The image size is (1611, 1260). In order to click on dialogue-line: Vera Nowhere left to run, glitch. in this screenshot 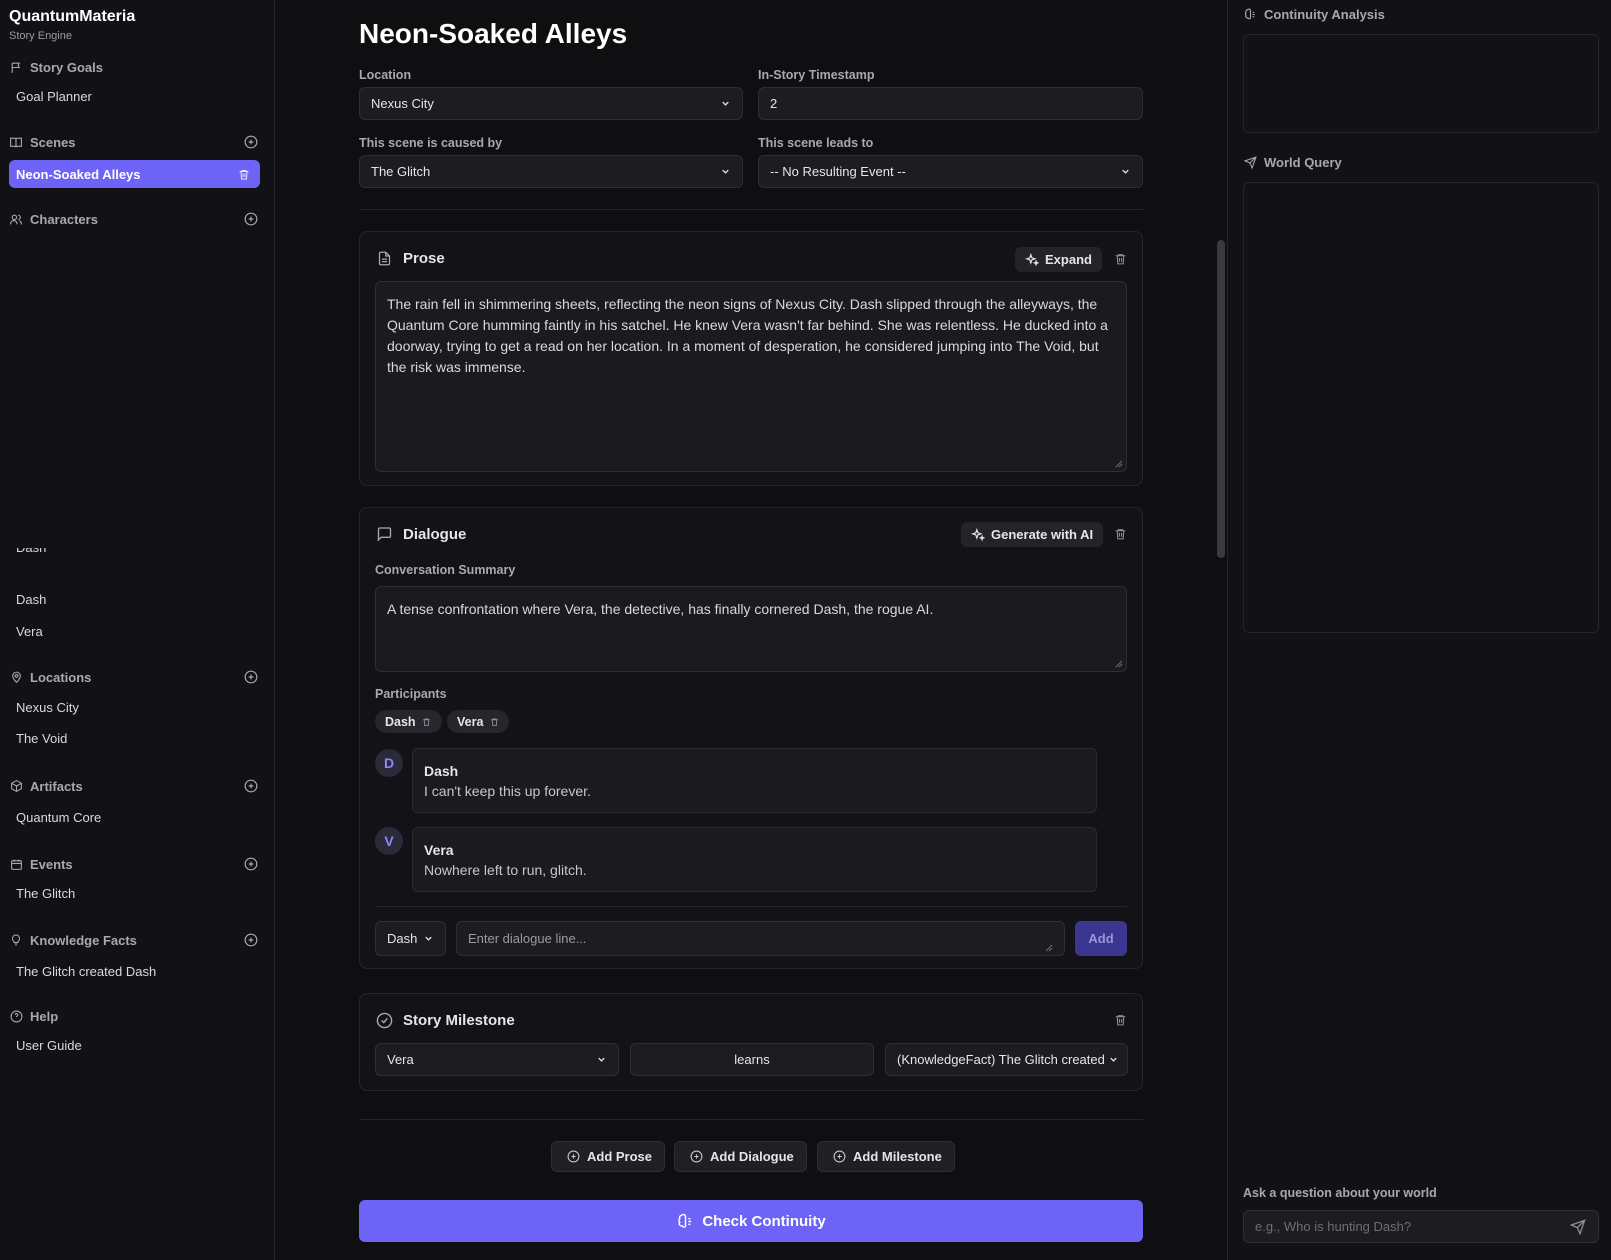, I will do `click(754, 859)`.